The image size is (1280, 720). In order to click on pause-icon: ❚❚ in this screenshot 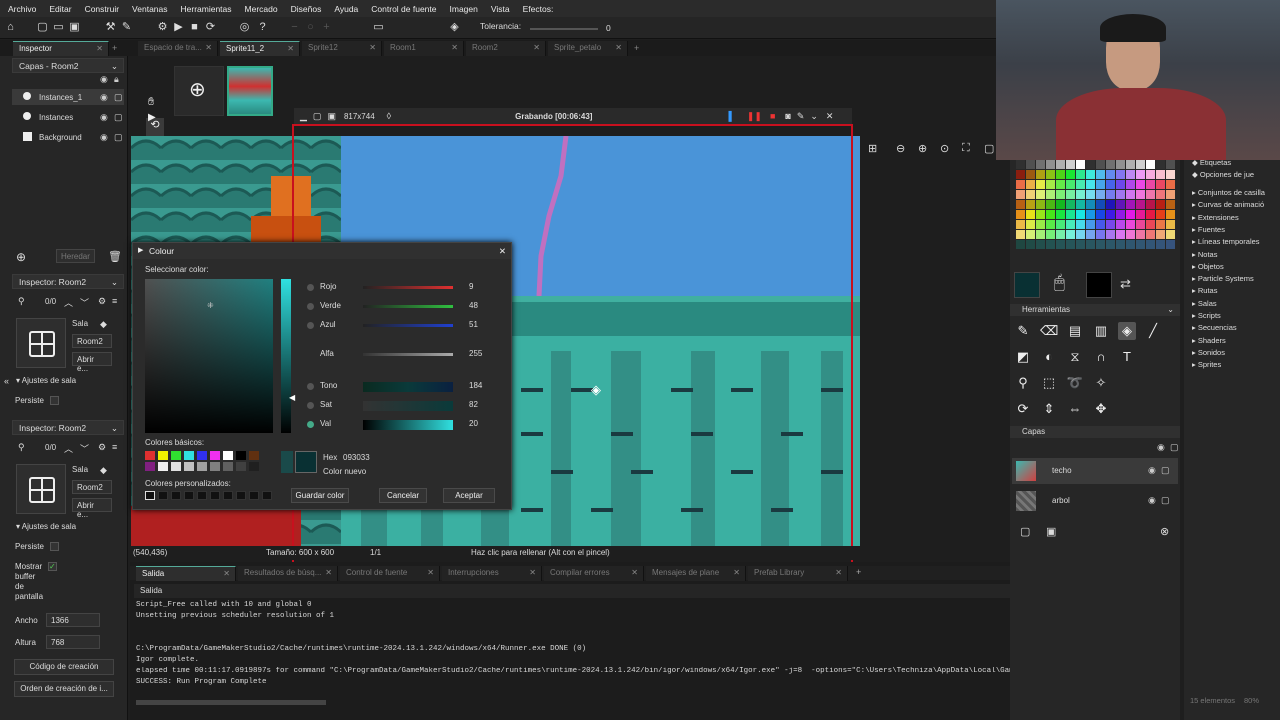, I will do `click(754, 116)`.